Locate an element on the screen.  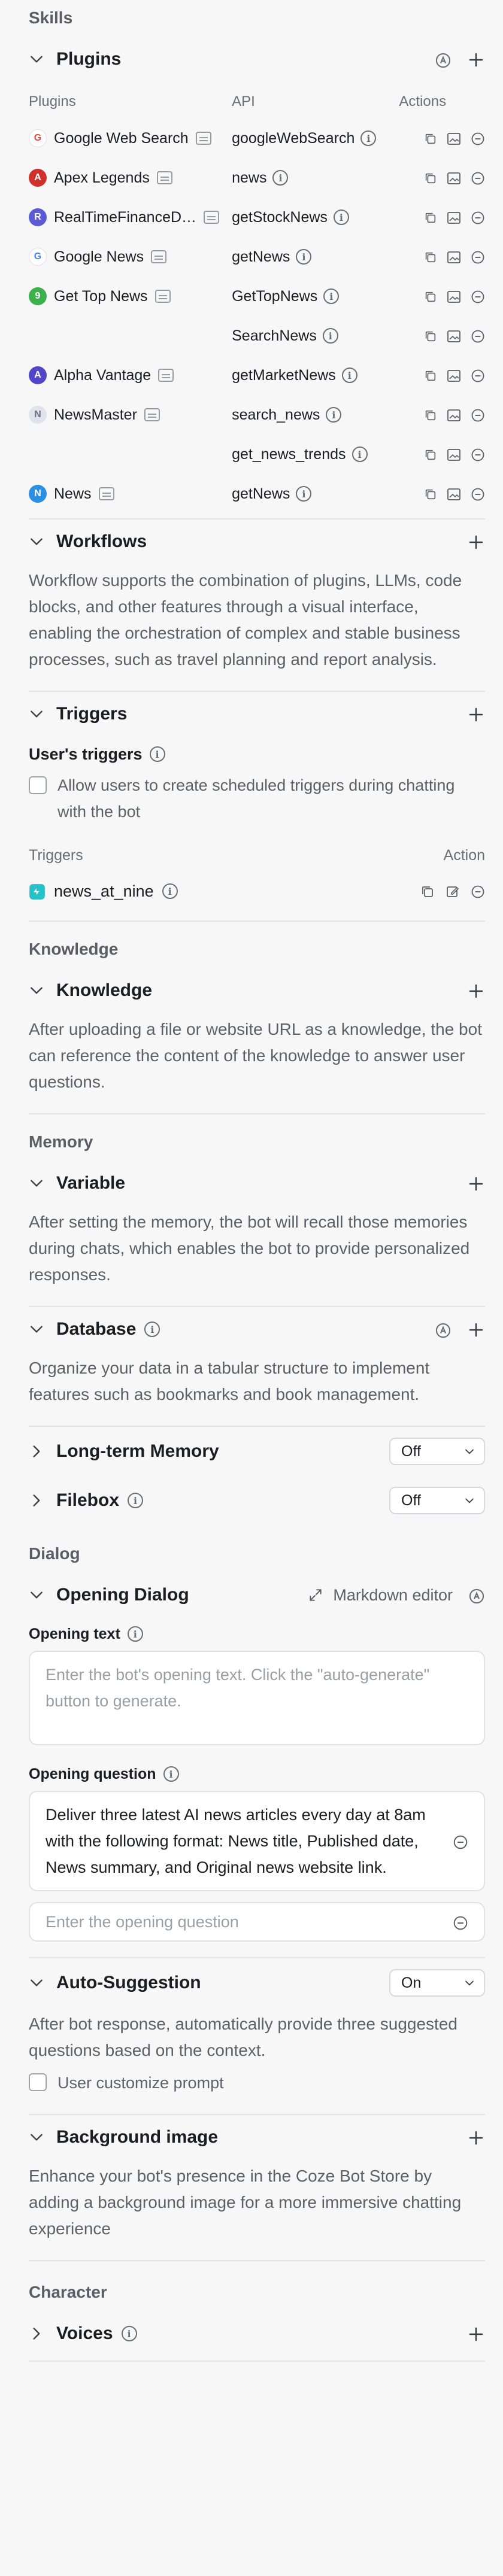
workflows-section-header: Workflows is located at coordinates (257, 542).